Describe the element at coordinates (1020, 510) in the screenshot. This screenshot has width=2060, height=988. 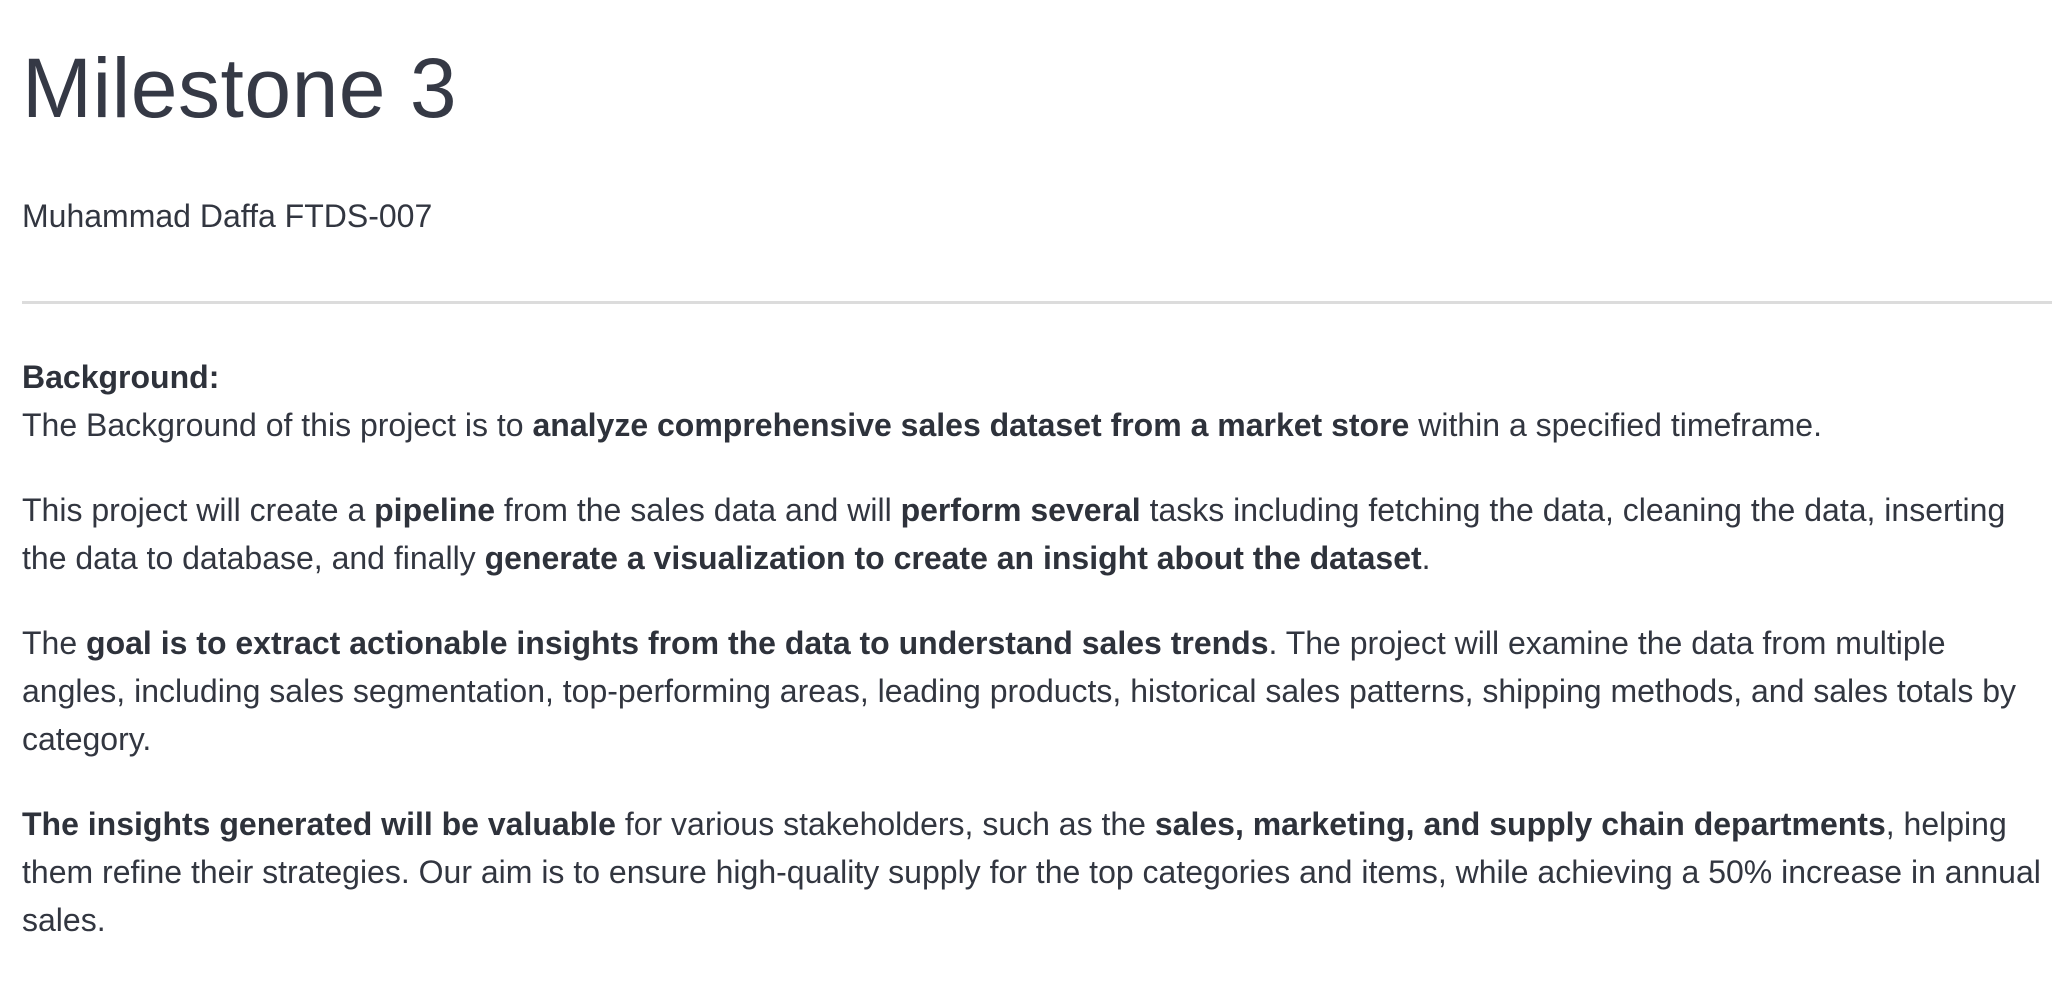
I see `emphasis-run: perform several` at that location.